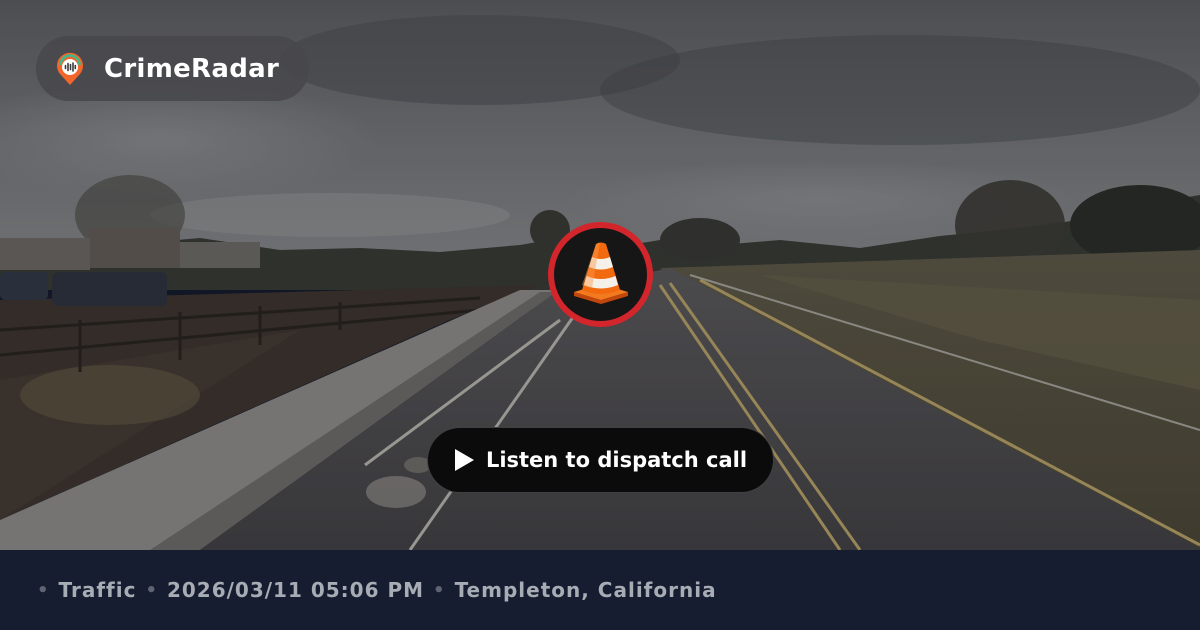 Image resolution: width=1200 pixels, height=630 pixels. I want to click on brand-name: CrimeRadar, so click(192, 68).